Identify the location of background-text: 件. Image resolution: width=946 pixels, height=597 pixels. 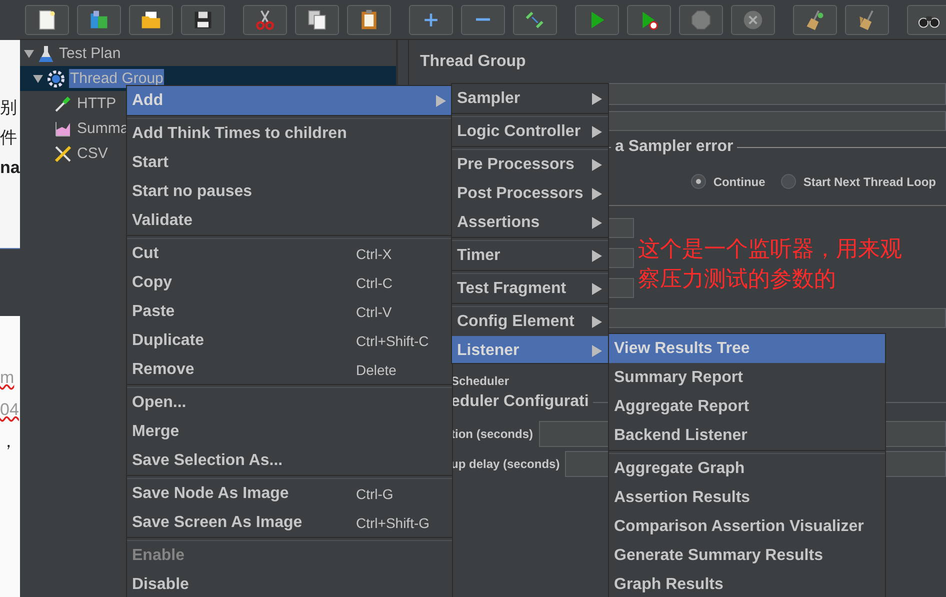
(9, 138).